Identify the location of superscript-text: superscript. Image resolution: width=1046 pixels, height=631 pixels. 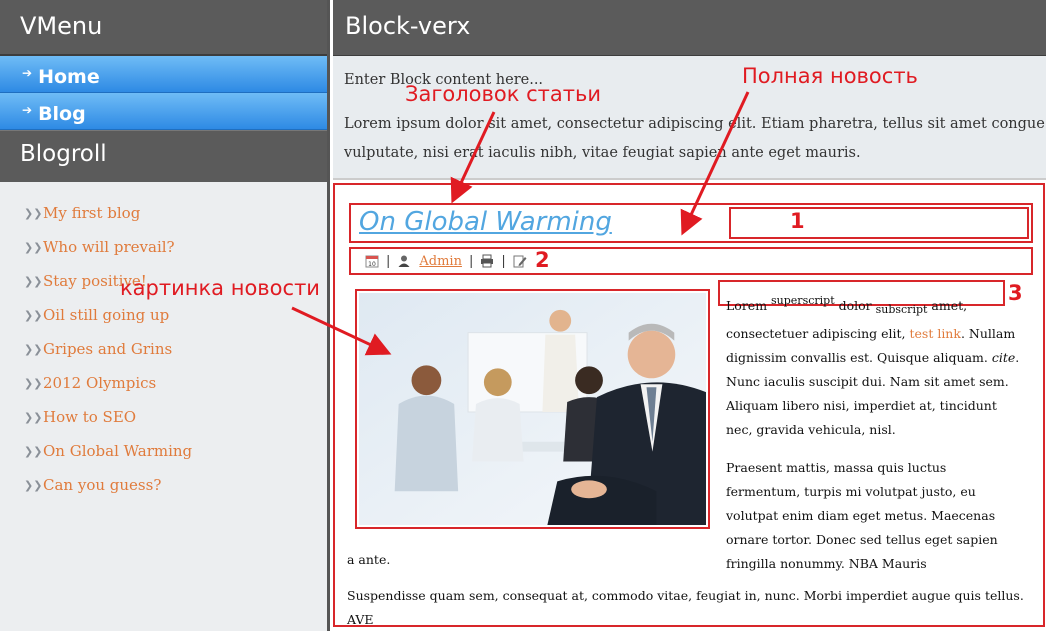
(803, 300).